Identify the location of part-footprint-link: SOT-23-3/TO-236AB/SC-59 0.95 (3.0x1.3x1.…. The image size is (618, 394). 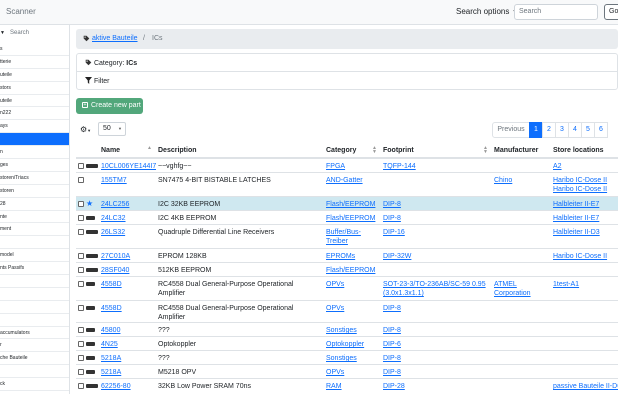
(434, 289).